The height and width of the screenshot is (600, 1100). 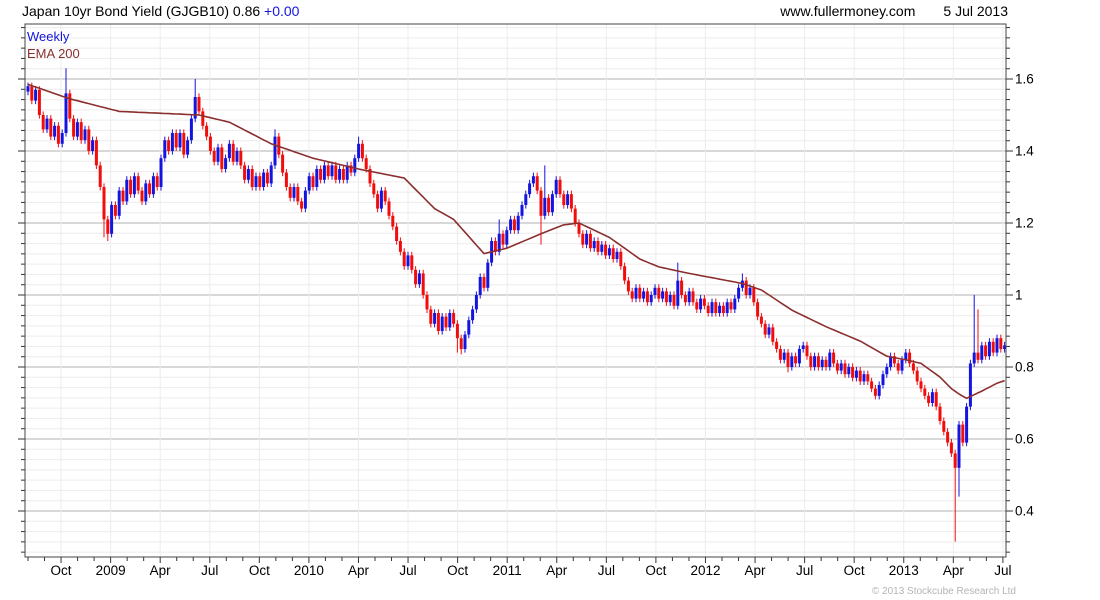 I want to click on legend-timeframe: Weekly, so click(x=48, y=36).